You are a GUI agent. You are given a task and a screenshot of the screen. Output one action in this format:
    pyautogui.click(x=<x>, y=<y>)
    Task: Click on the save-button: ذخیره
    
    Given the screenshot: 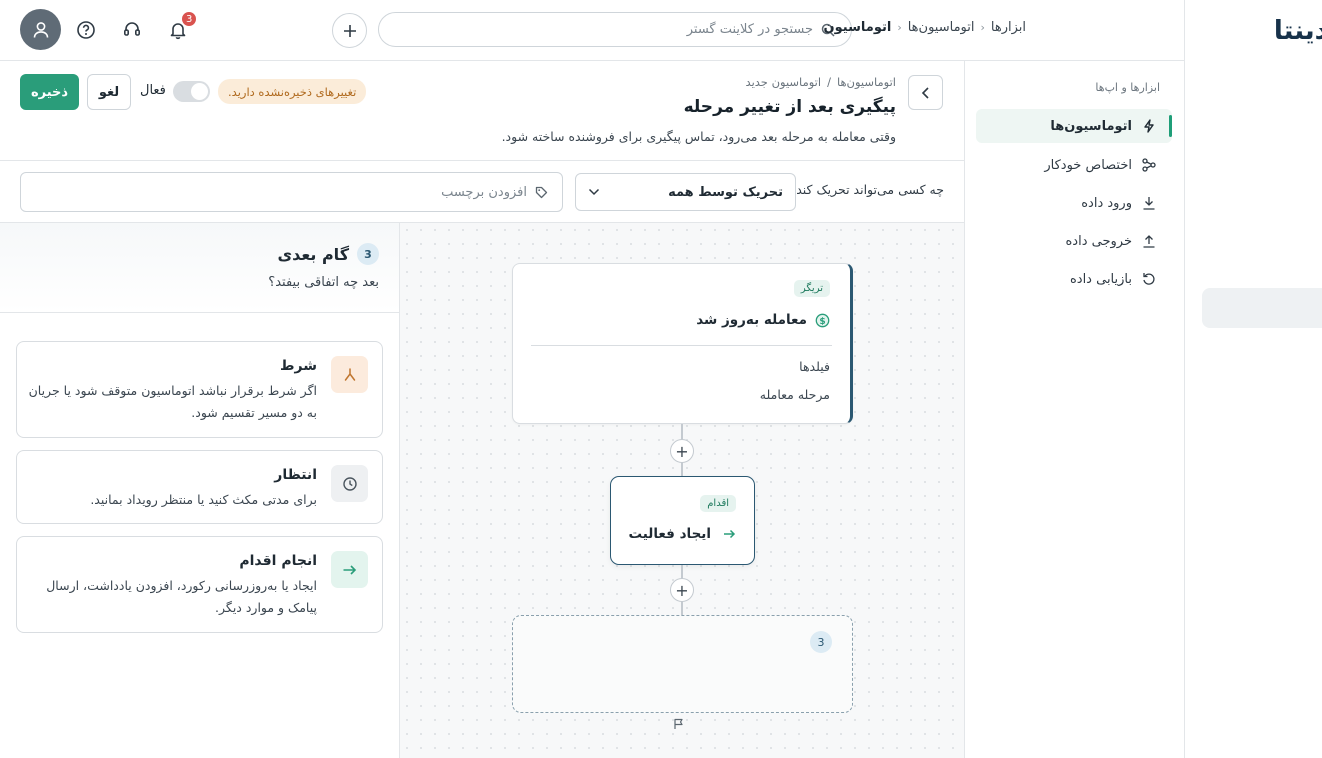 What is the action you would take?
    pyautogui.click(x=49, y=92)
    